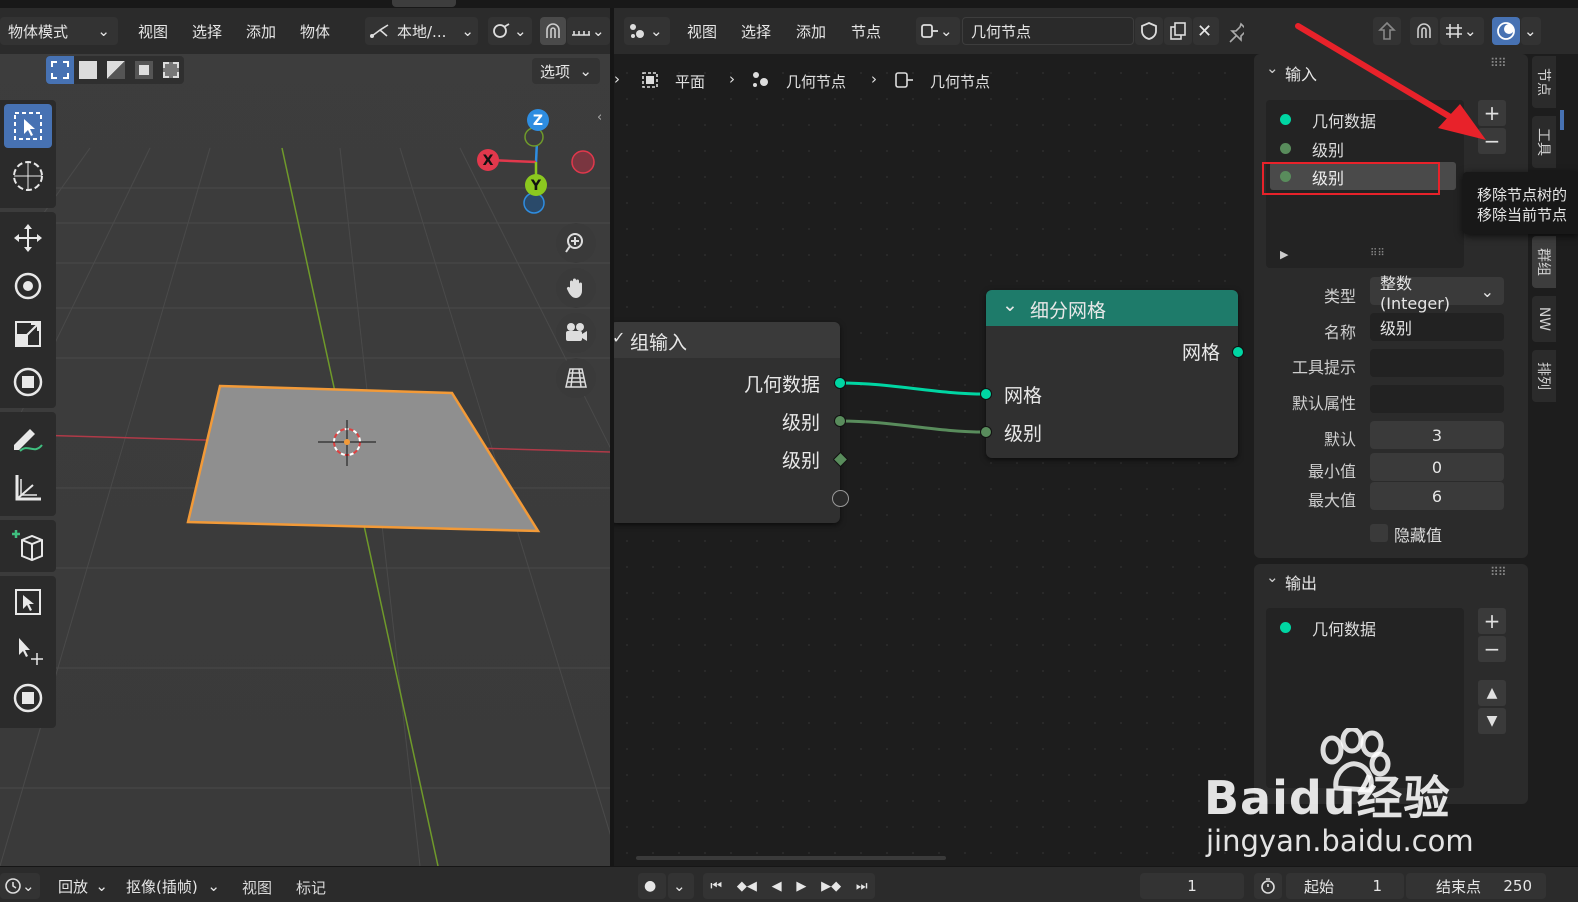 The image size is (1578, 902). What do you see at coordinates (538, 166) in the screenshot?
I see `navigation-gizmo: Z X Y` at bounding box center [538, 166].